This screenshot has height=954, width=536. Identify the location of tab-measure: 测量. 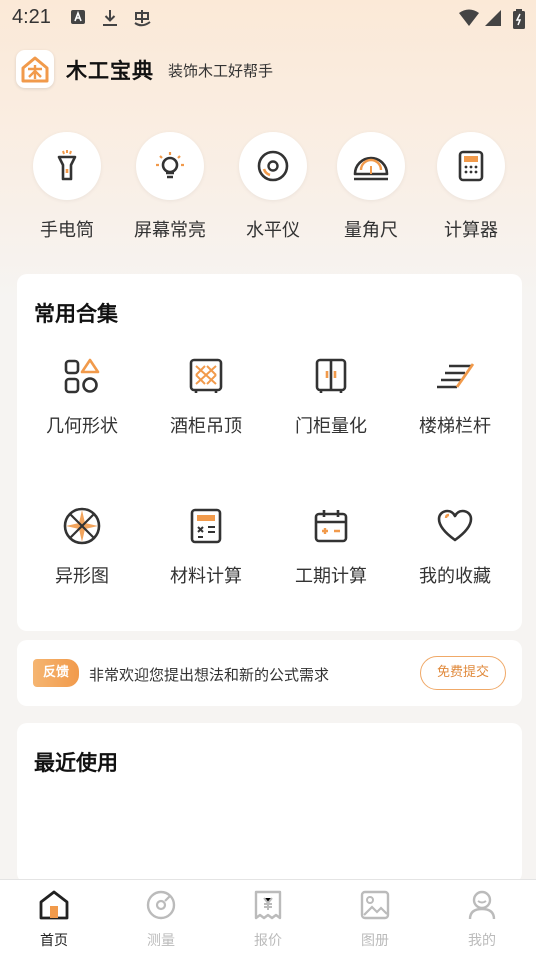
(161, 918).